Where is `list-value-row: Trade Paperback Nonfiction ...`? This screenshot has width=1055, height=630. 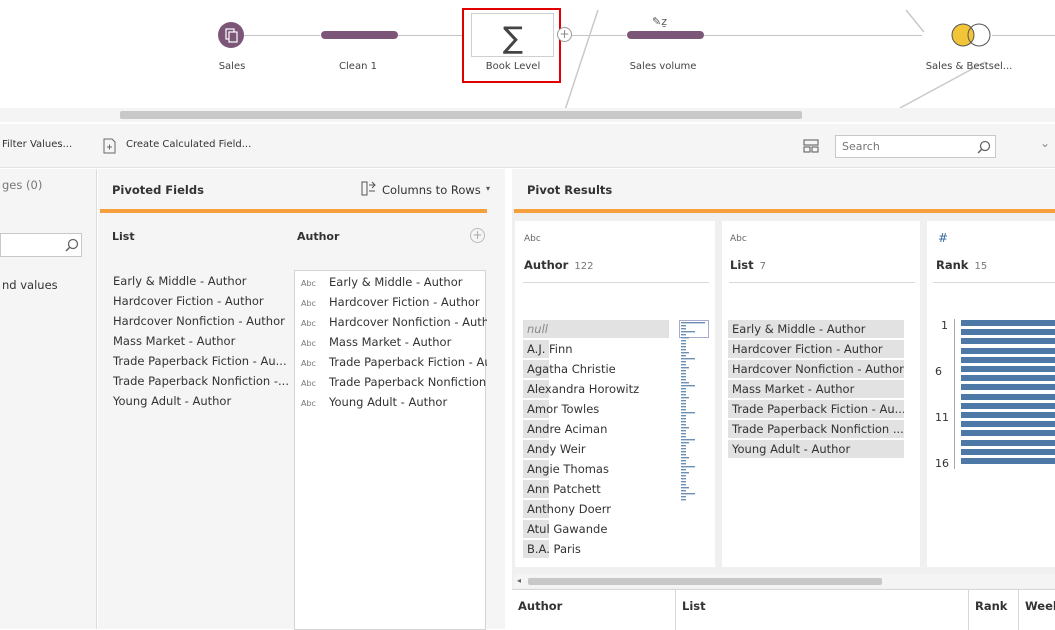 list-value-row: Trade Paperback Nonfiction ... is located at coordinates (816, 429).